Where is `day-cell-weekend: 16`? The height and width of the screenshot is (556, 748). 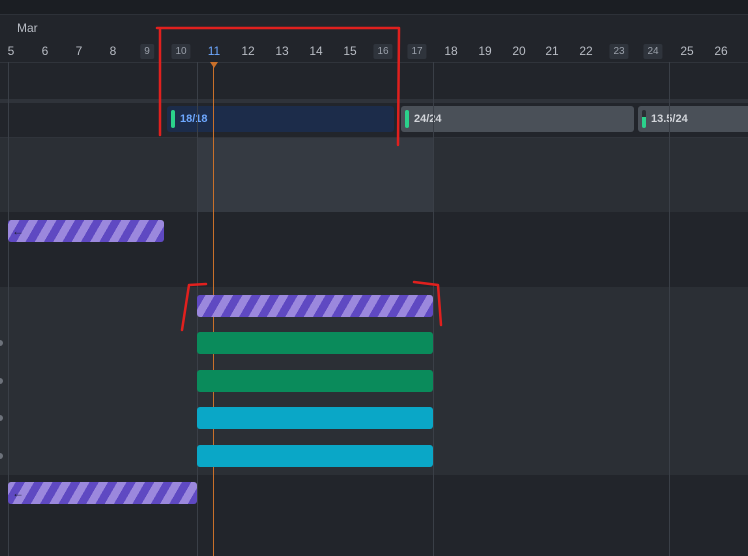 day-cell-weekend: 16 is located at coordinates (383, 51).